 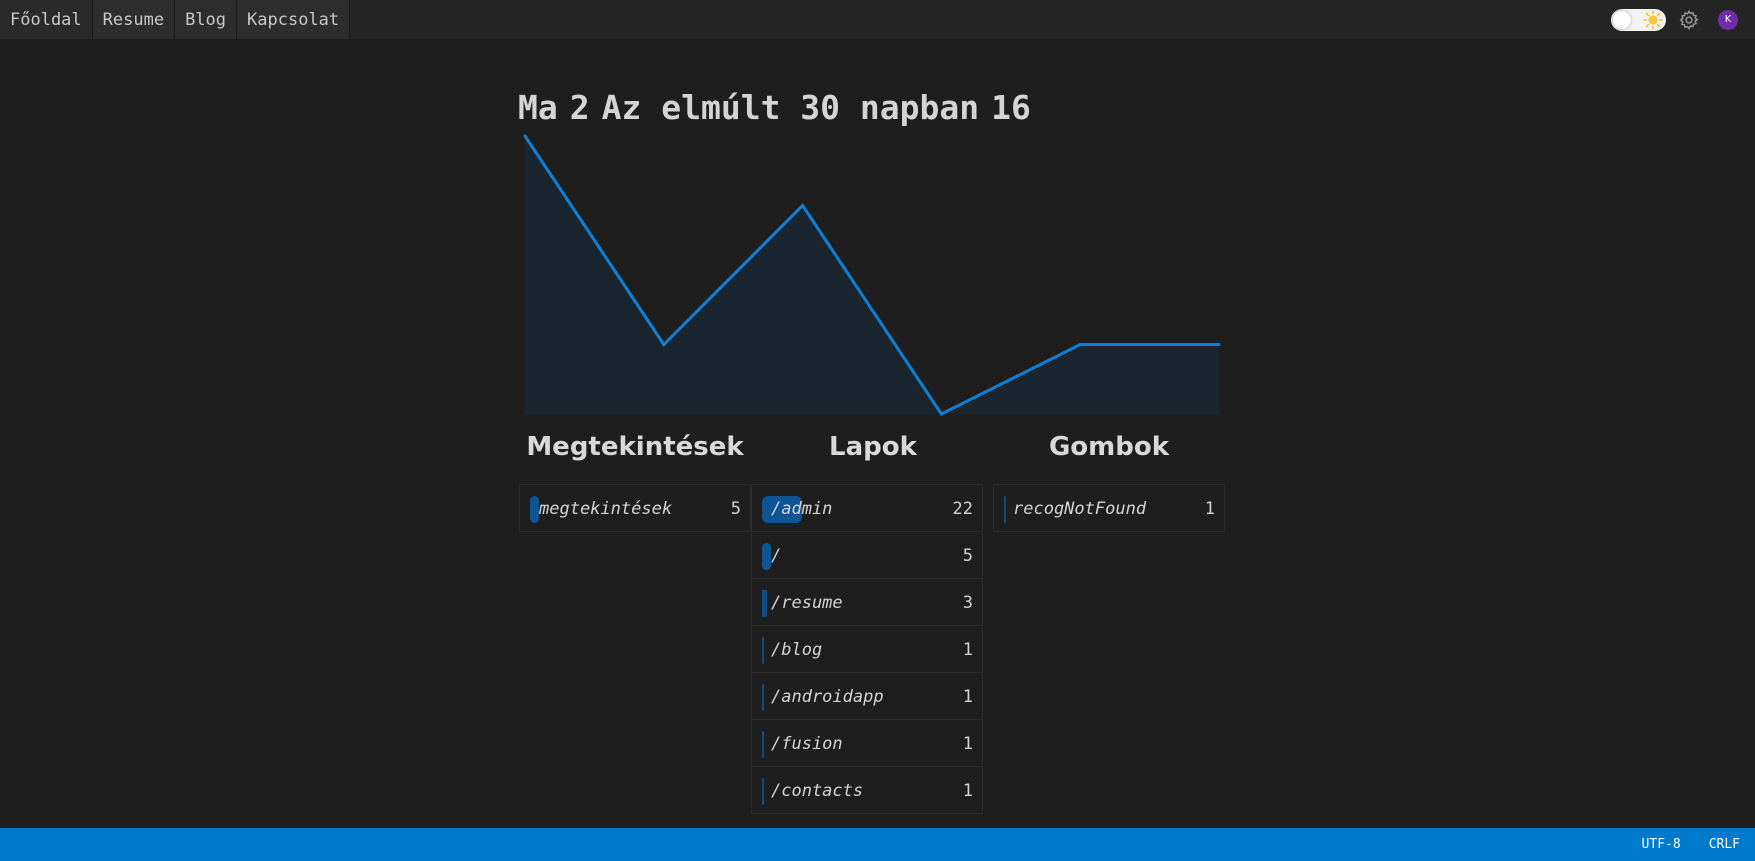 What do you see at coordinates (1661, 844) in the screenshot?
I see `encoding-indicator: UTF-8` at bounding box center [1661, 844].